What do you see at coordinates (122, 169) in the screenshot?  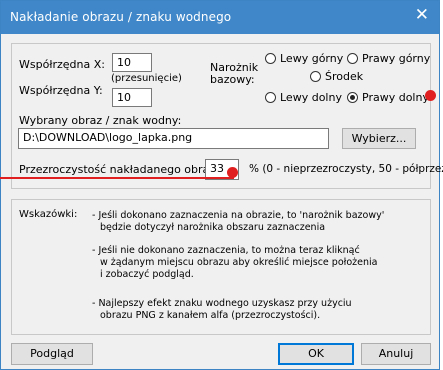 I see `opacity-label: Przezroczystość nakładanego obrazu:` at bounding box center [122, 169].